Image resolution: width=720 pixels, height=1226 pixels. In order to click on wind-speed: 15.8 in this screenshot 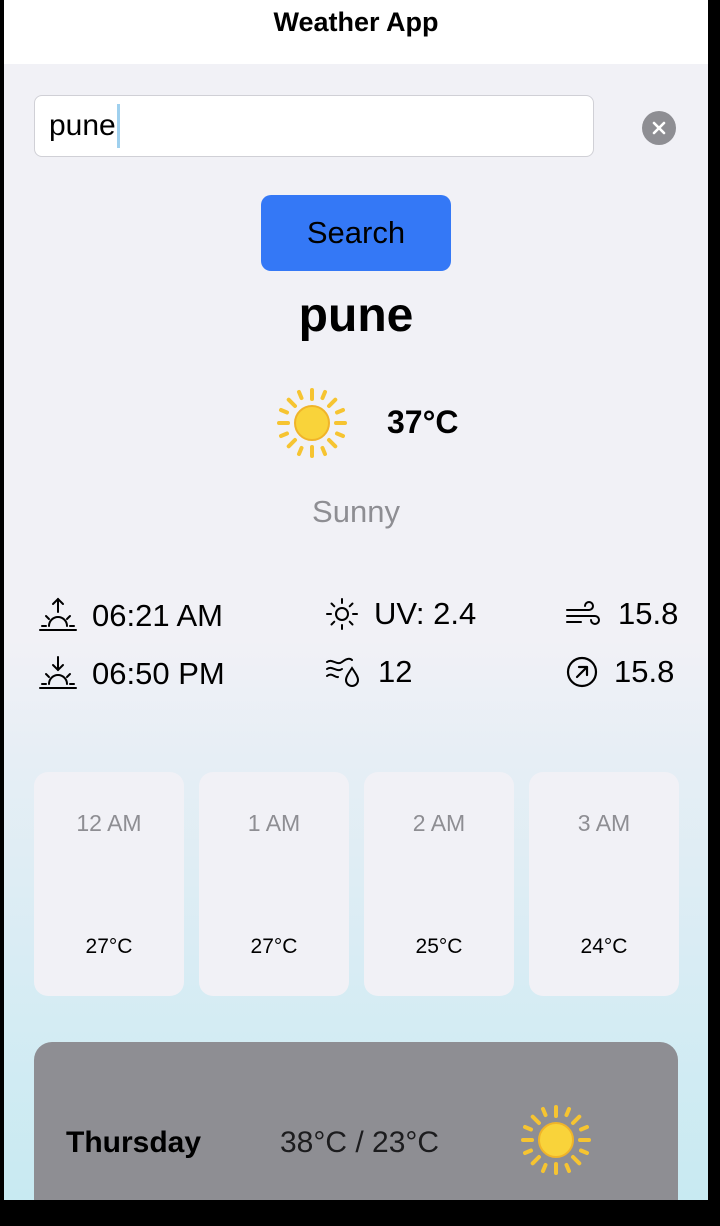, I will do `click(648, 613)`.